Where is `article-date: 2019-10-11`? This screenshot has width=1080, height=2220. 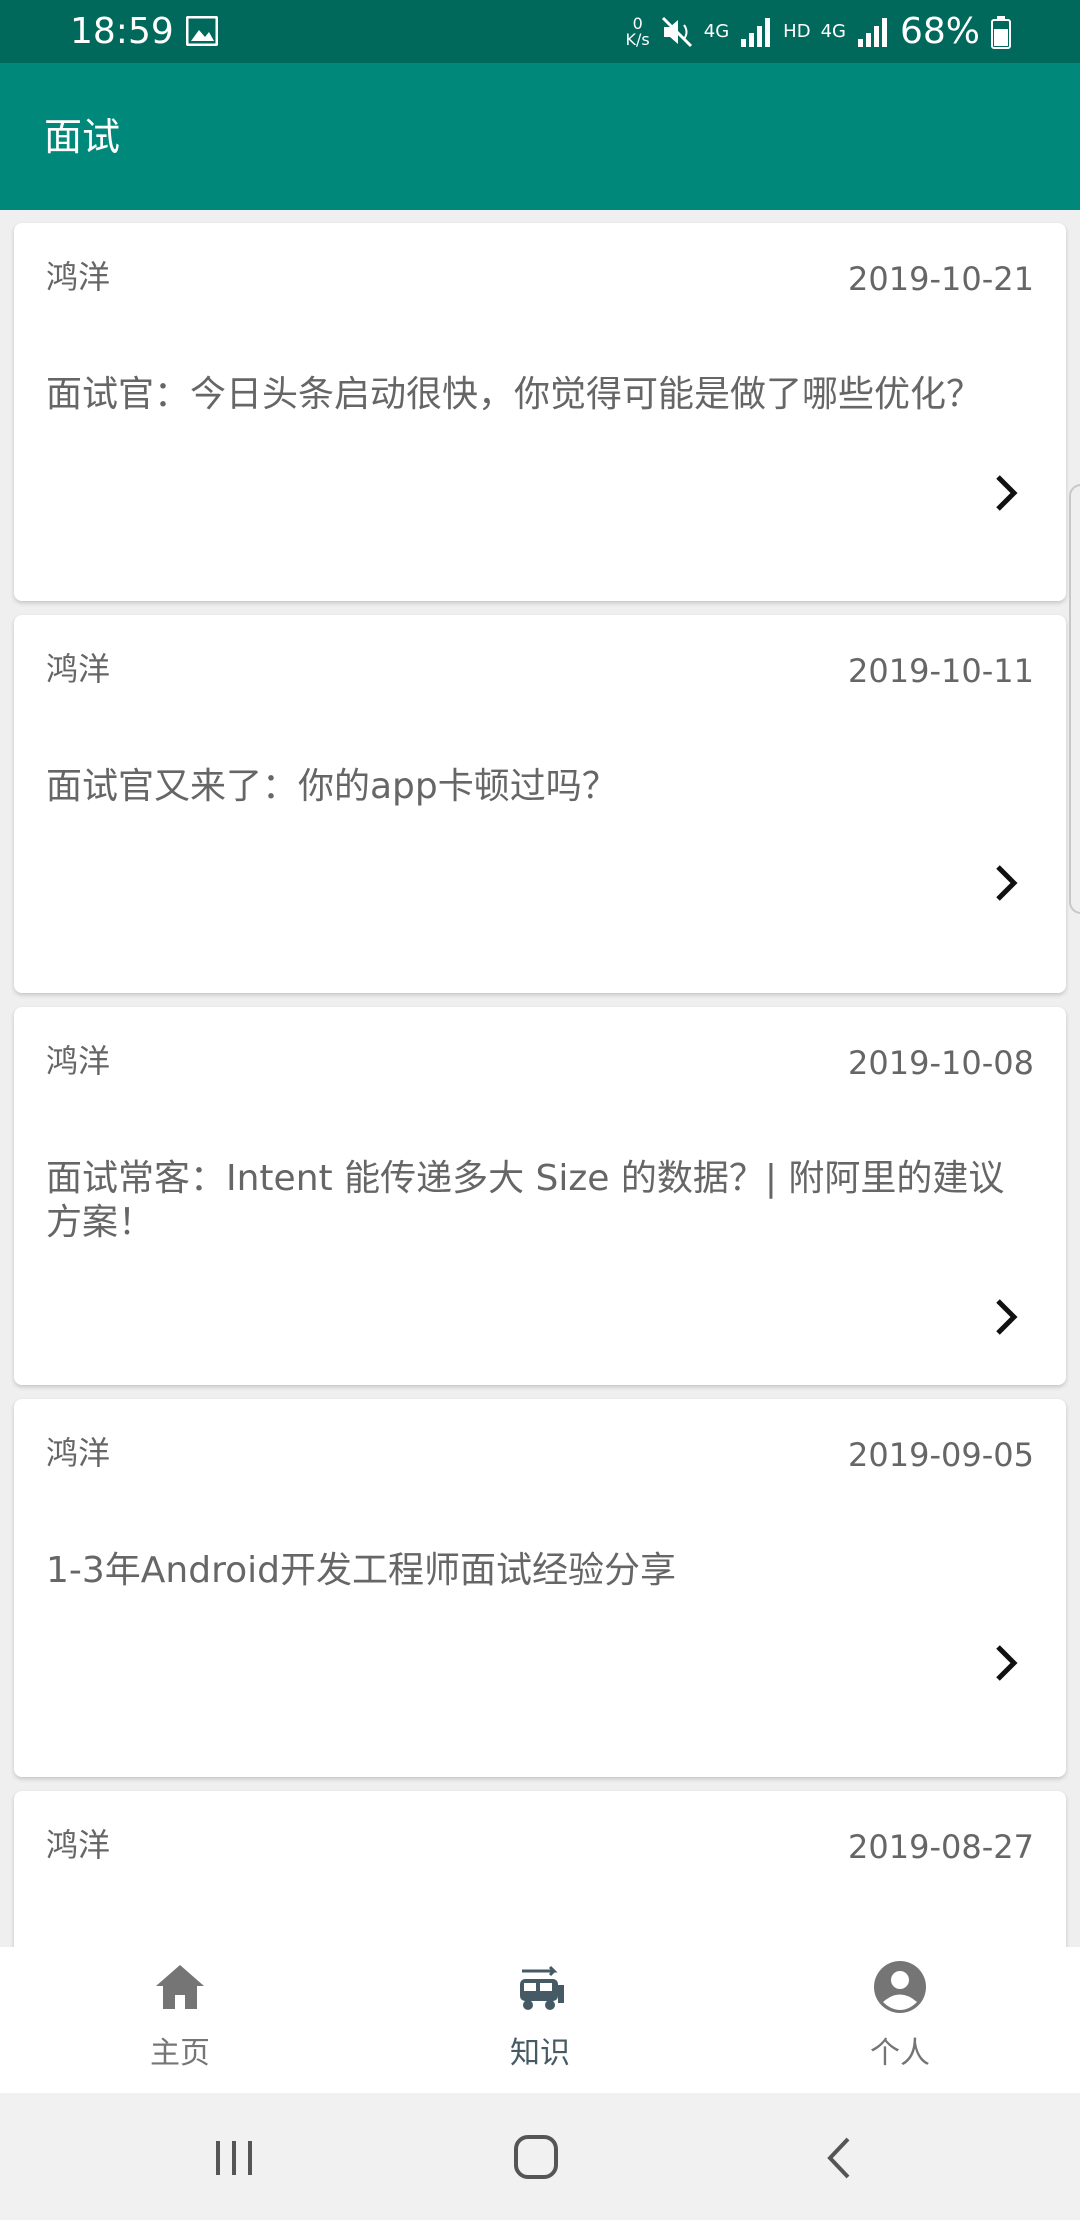 article-date: 2019-10-11 is located at coordinates (941, 671).